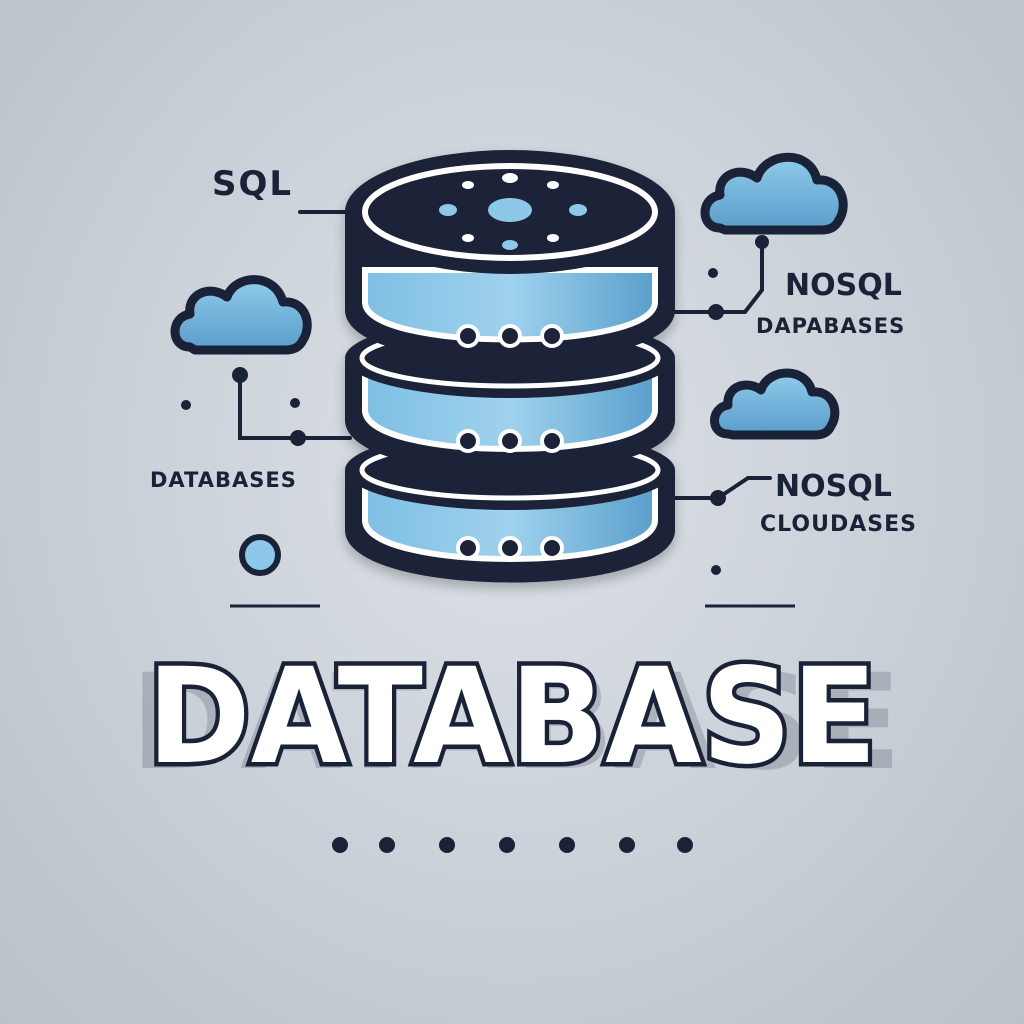 This screenshot has height=1024, width=1024. Describe the element at coordinates (260, 555) in the screenshot. I see `decor-circle-icon` at that location.